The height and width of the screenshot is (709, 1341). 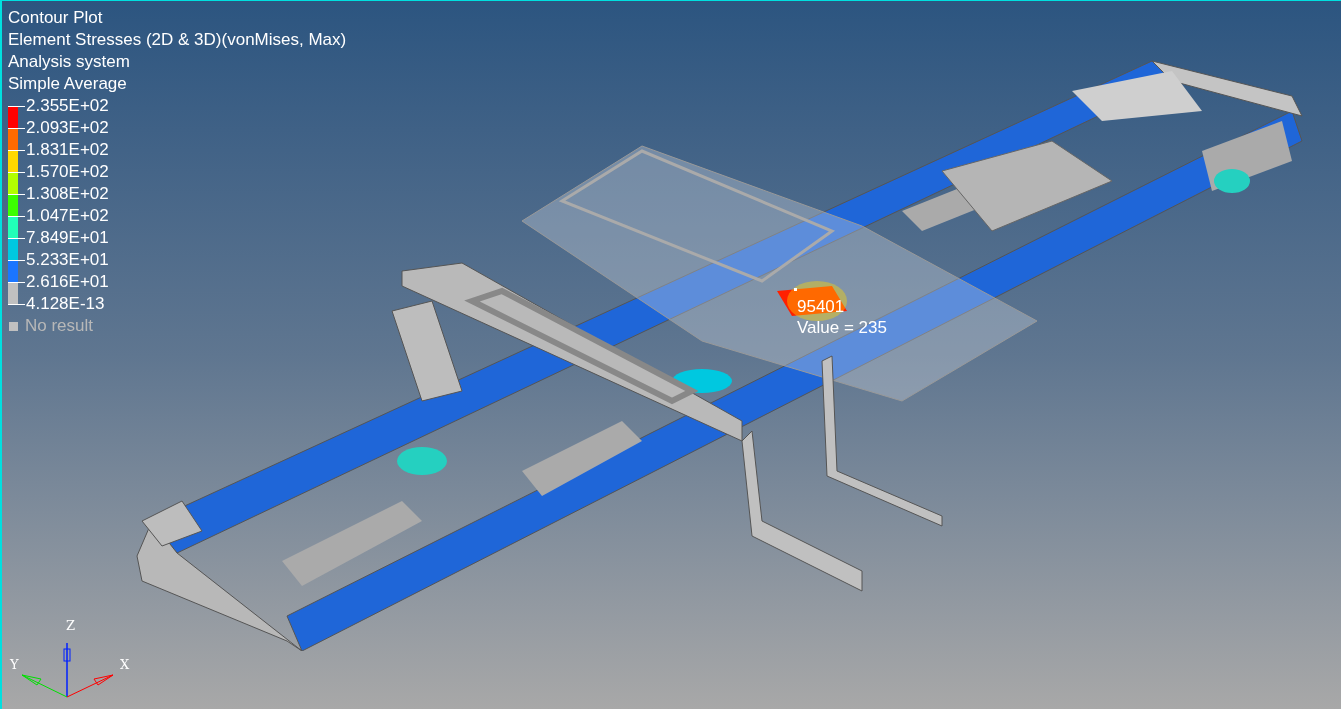 What do you see at coordinates (67, 106) in the screenshot?
I see `legend-level-label: 2.355E+02` at bounding box center [67, 106].